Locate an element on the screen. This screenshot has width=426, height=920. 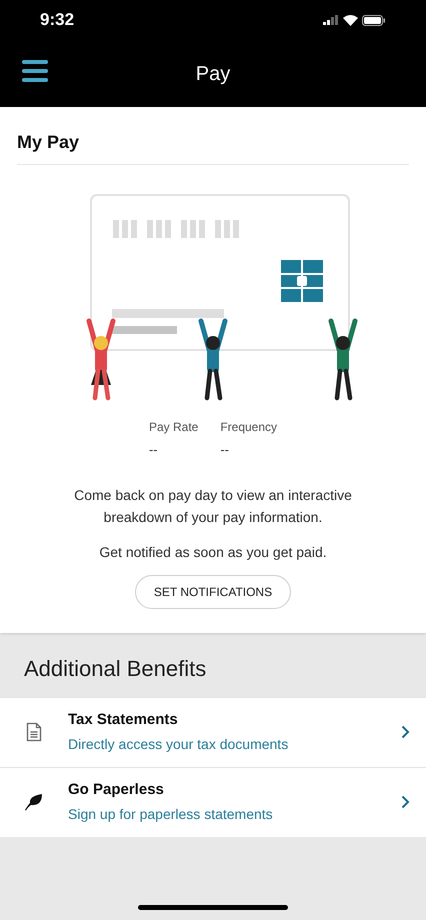
wifi-icon is located at coordinates (350, 20).